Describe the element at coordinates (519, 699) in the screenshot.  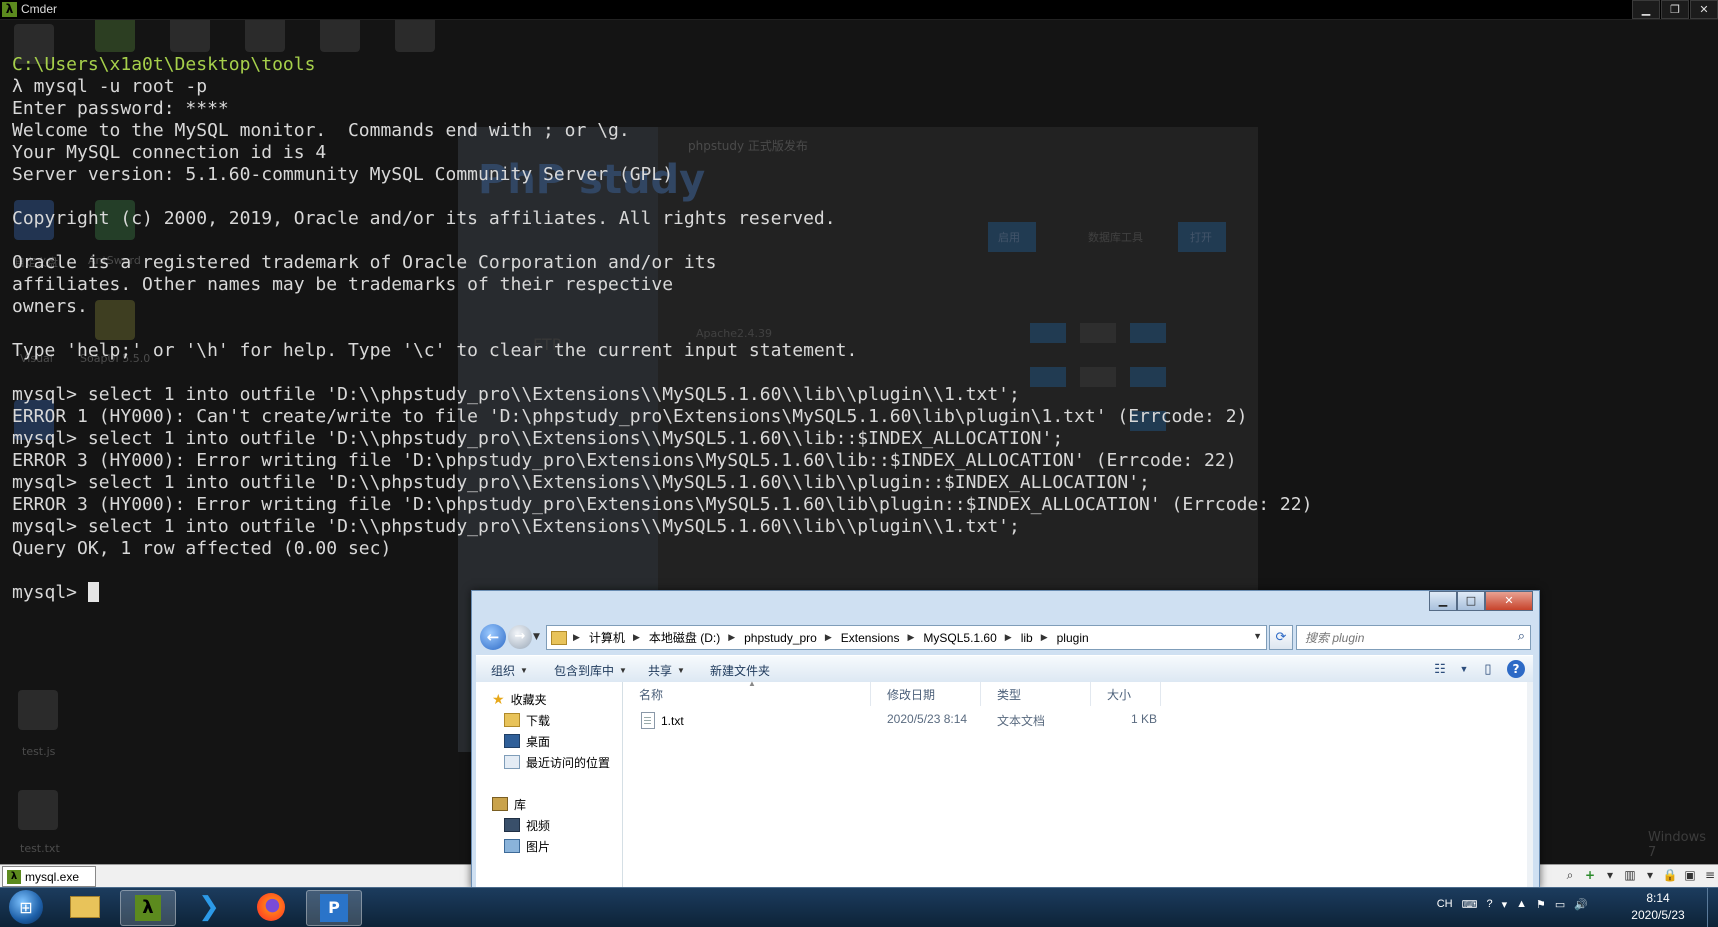
I see `nav-favorites: ★ 收藏夹` at that location.